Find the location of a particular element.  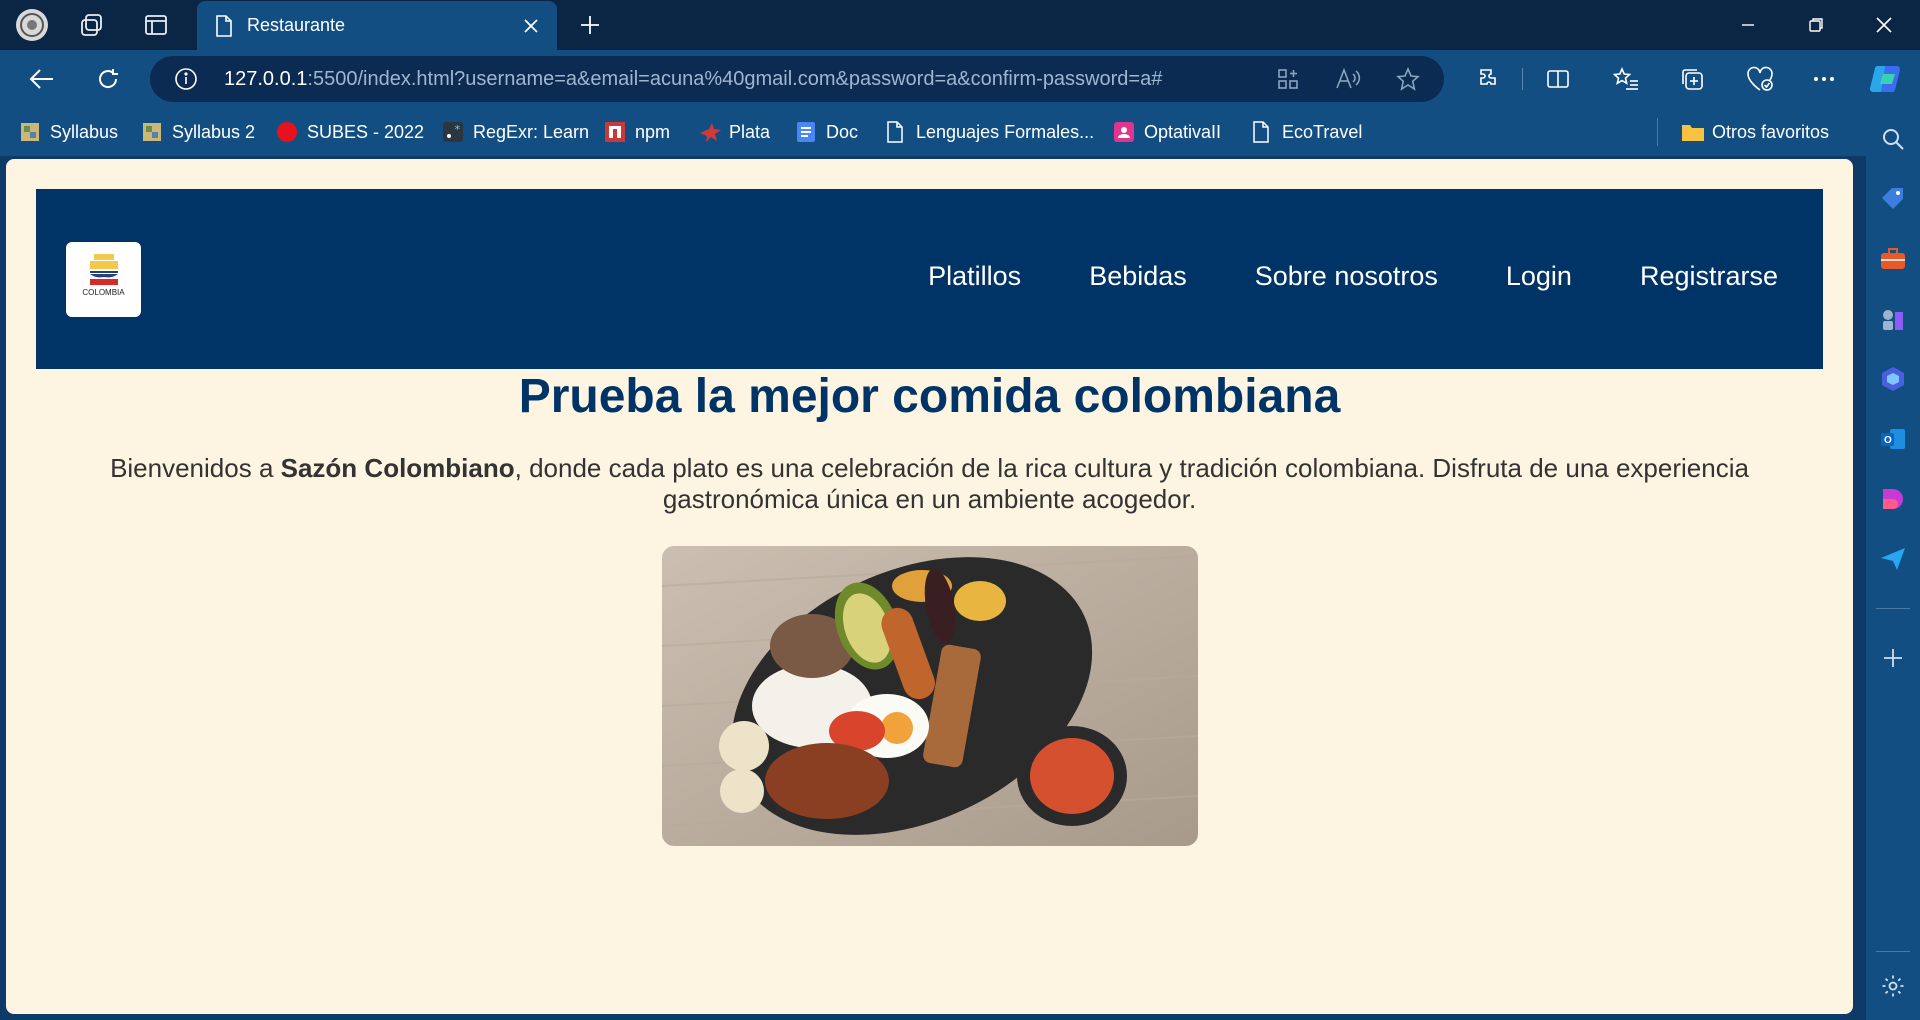

more-options-icon is located at coordinates (1824, 79).